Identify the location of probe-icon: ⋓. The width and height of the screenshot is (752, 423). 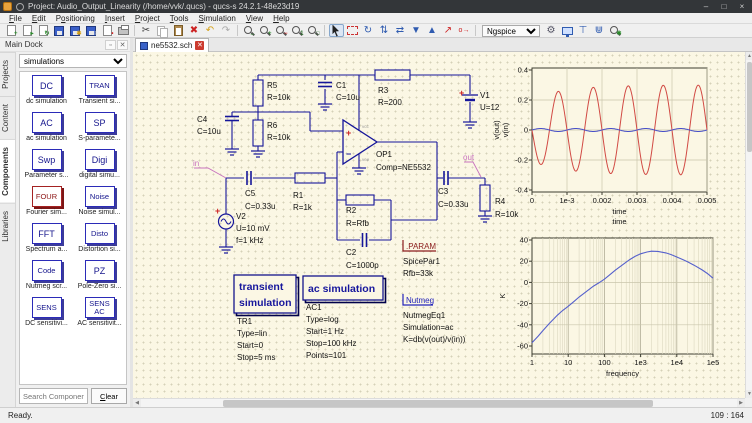
(599, 30).